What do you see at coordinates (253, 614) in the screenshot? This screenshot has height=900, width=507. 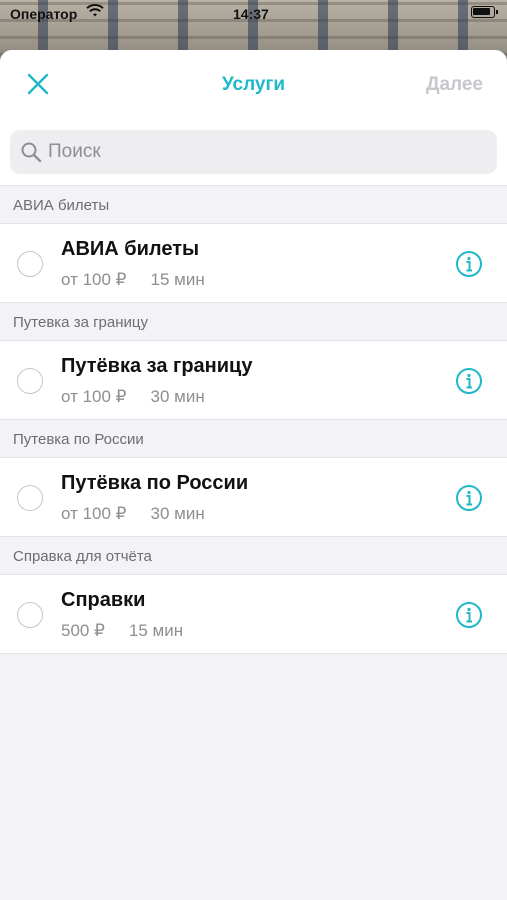 I see `service-row-certificates: Справки 500 ₽ 15 мин` at bounding box center [253, 614].